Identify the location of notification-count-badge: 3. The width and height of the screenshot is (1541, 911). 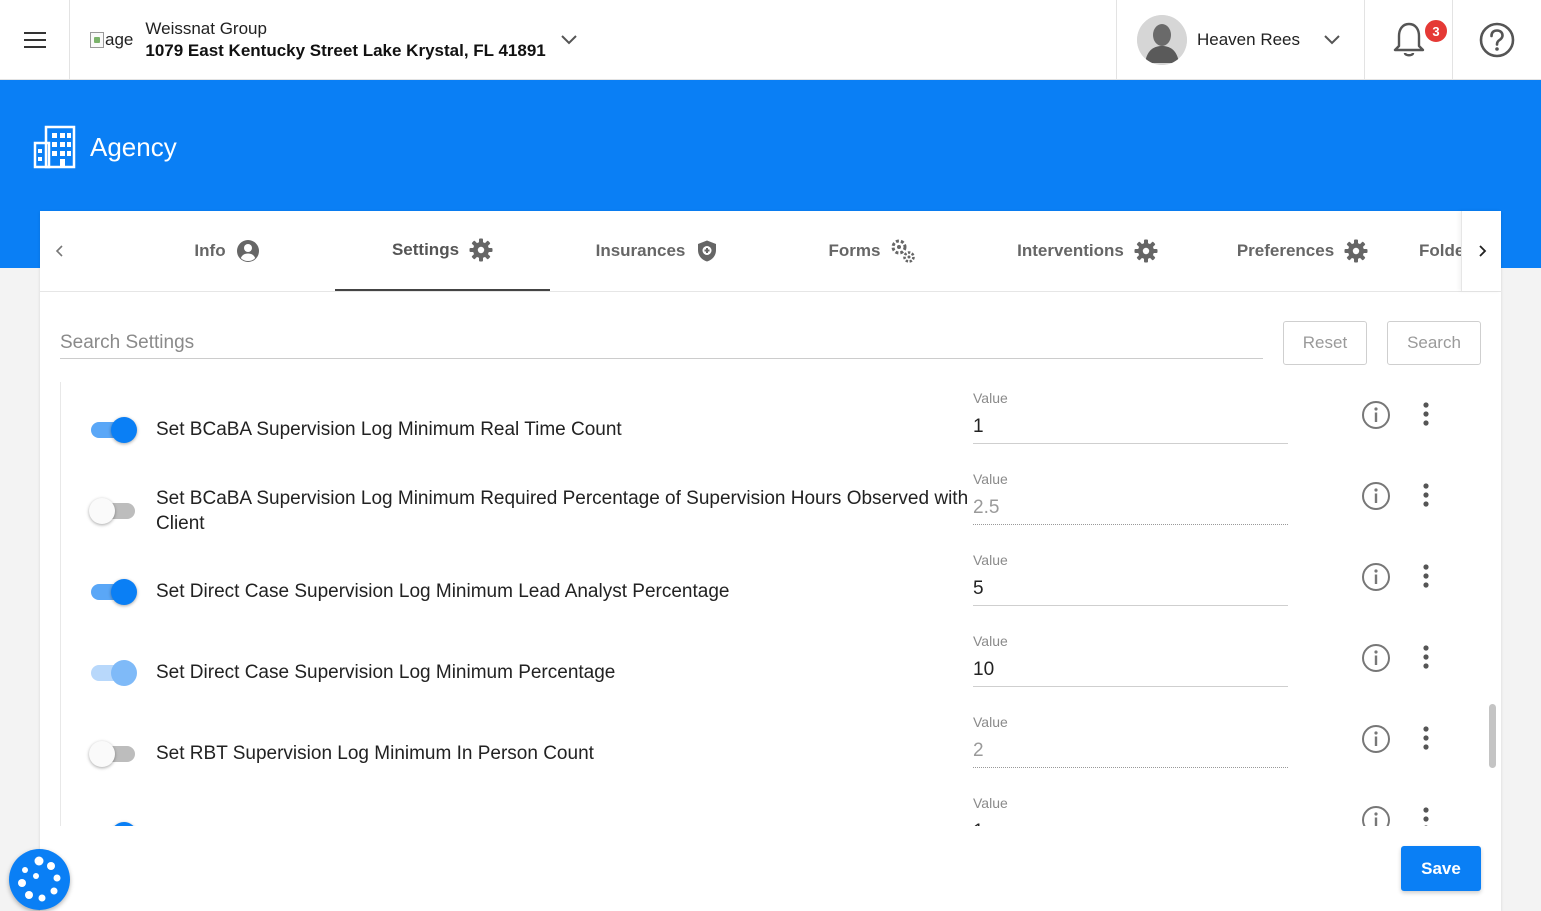
(1436, 31).